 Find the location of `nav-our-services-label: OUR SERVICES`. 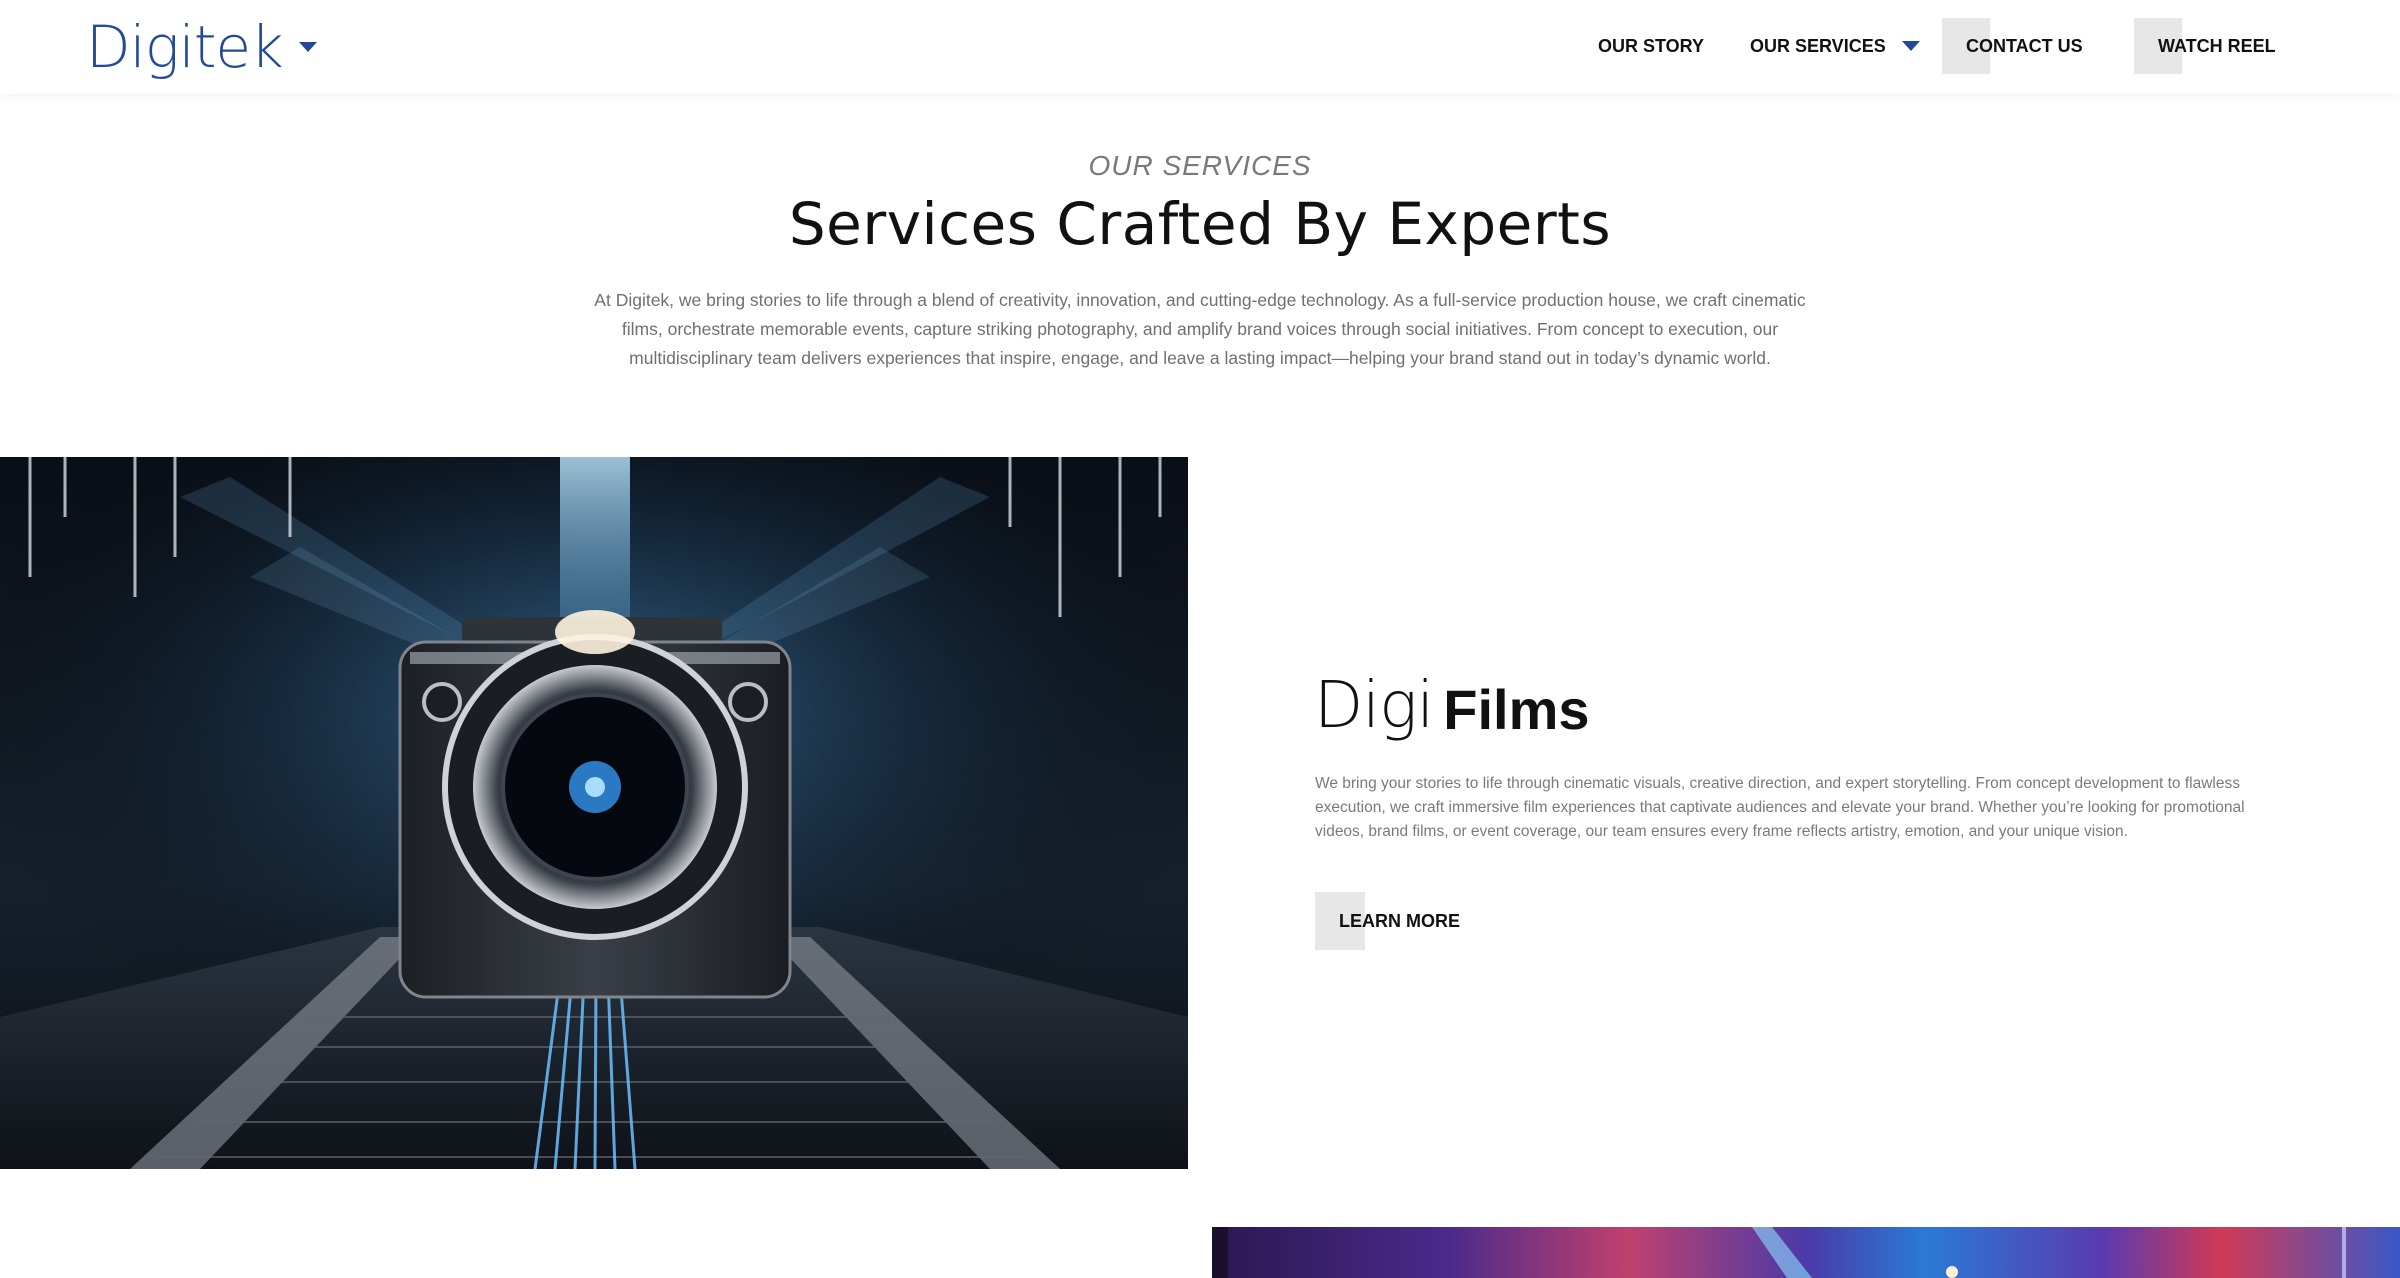

nav-our-services-label: OUR SERVICES is located at coordinates (1818, 45).